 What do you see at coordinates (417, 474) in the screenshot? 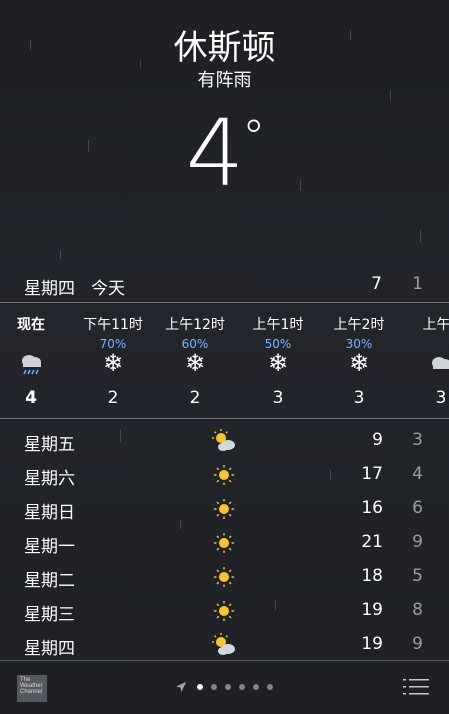
I see `day-low: 4` at bounding box center [417, 474].